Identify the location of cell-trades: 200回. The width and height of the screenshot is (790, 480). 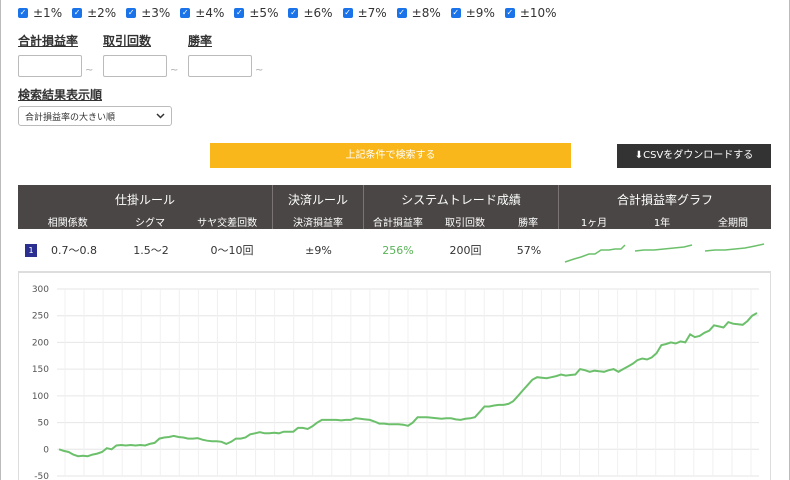
(465, 250).